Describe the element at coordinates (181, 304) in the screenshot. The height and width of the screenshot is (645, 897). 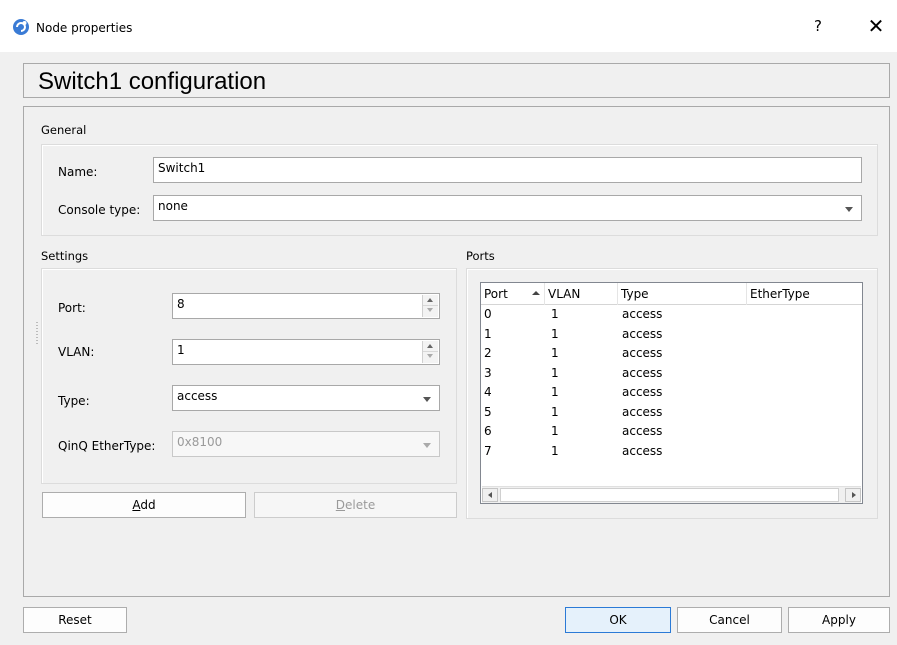
I see `port-value: 8` at that location.